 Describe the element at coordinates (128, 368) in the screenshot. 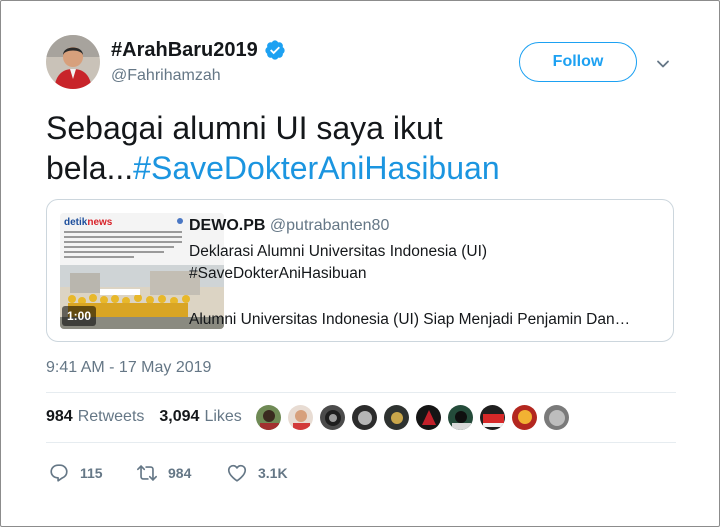

I see `tweet-timestamp: 9:41 AM - 17 May 2019` at that location.